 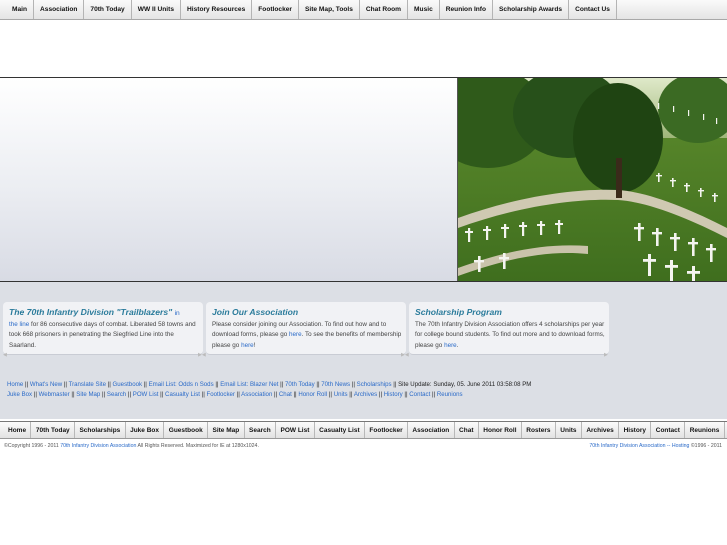 What do you see at coordinates (335, 384) in the screenshot?
I see `link-70th-news: 70th News` at bounding box center [335, 384].